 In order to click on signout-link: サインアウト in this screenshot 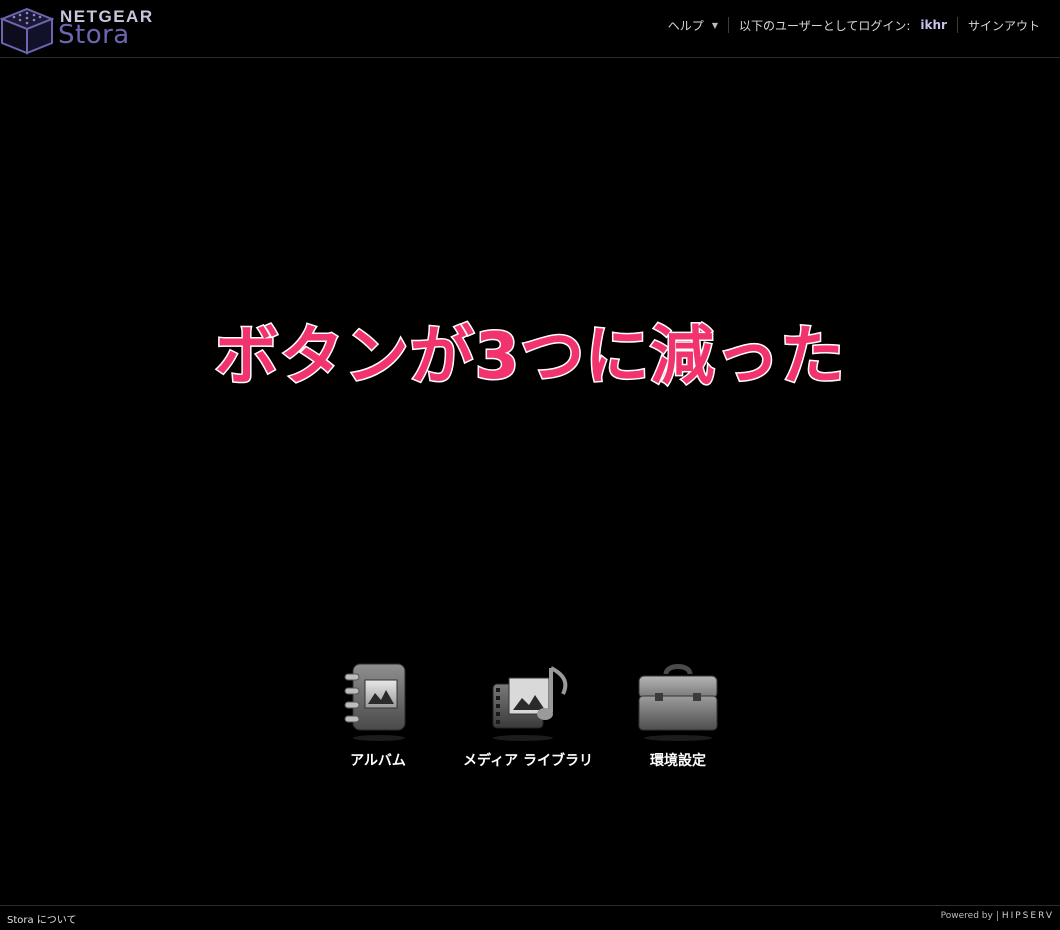, I will do `click(1004, 25)`.